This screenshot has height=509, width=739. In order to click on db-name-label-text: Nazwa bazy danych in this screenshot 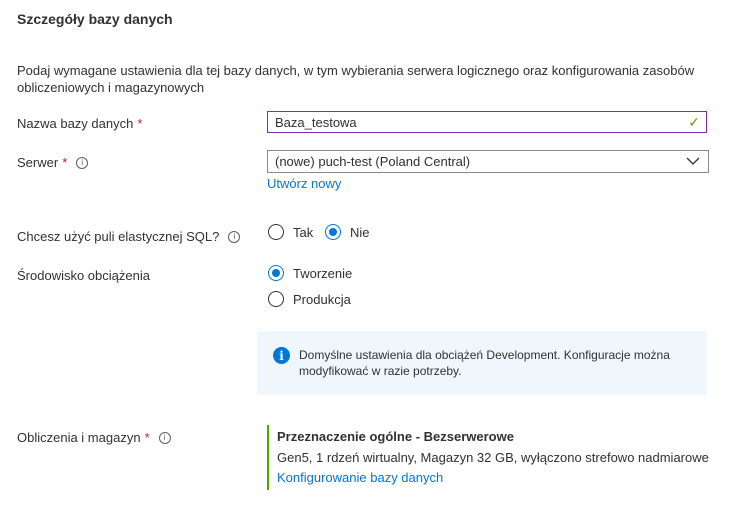, I will do `click(75, 123)`.